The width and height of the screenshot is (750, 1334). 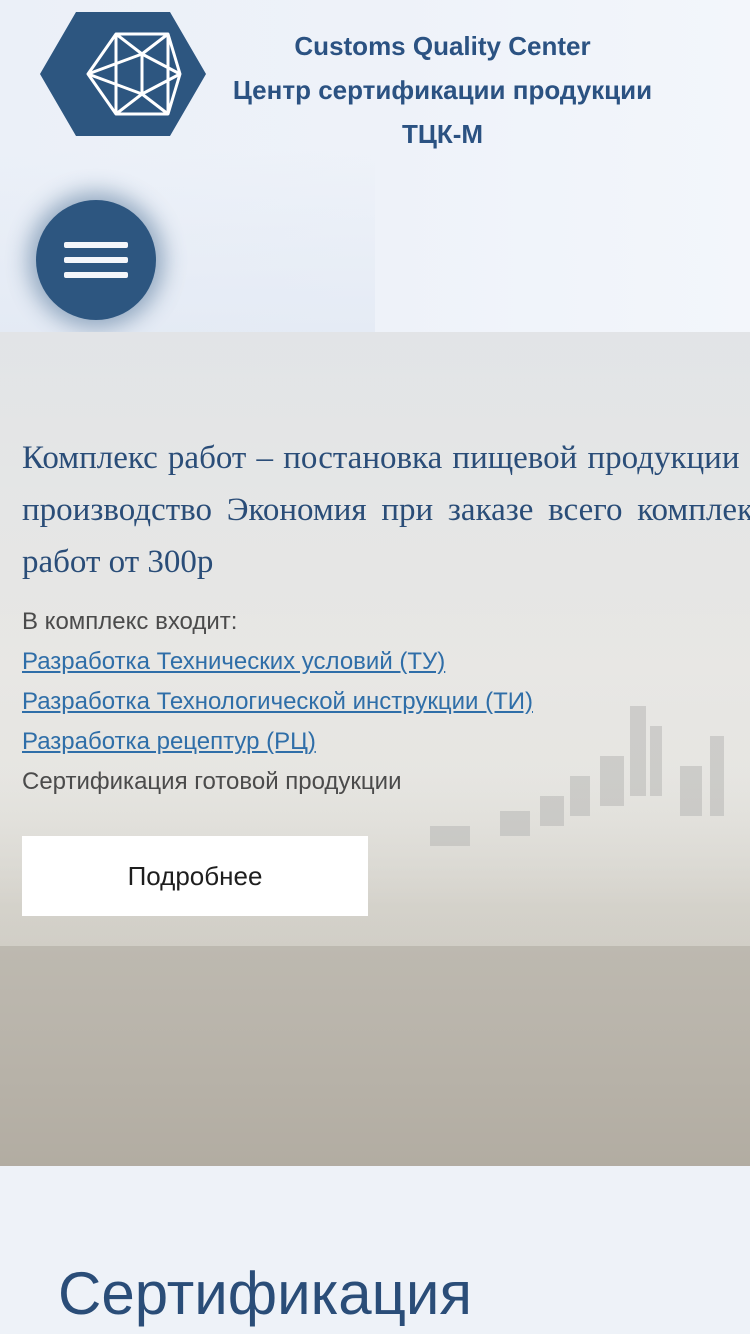 I want to click on includes-label: В комплекс входит:, so click(x=130, y=621).